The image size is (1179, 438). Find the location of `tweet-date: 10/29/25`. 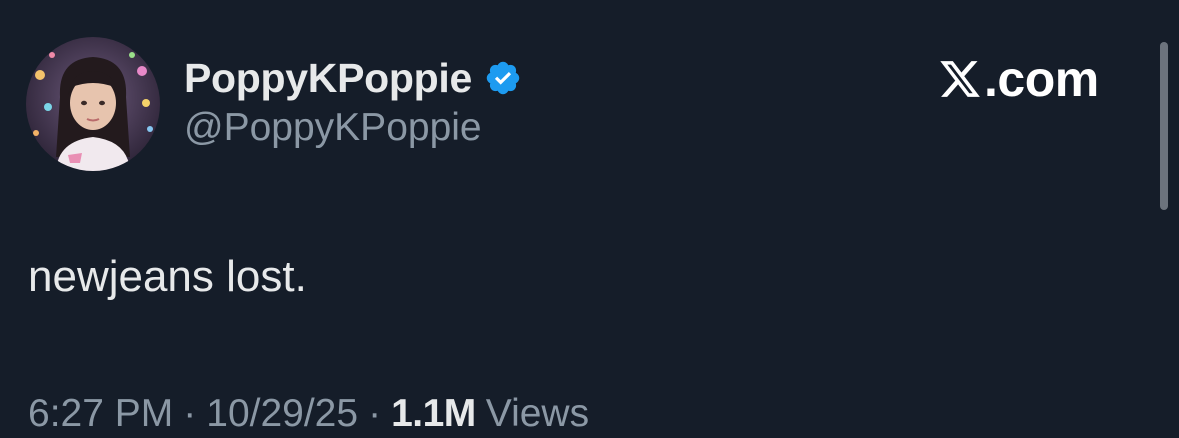

tweet-date: 10/29/25 is located at coordinates (282, 414).